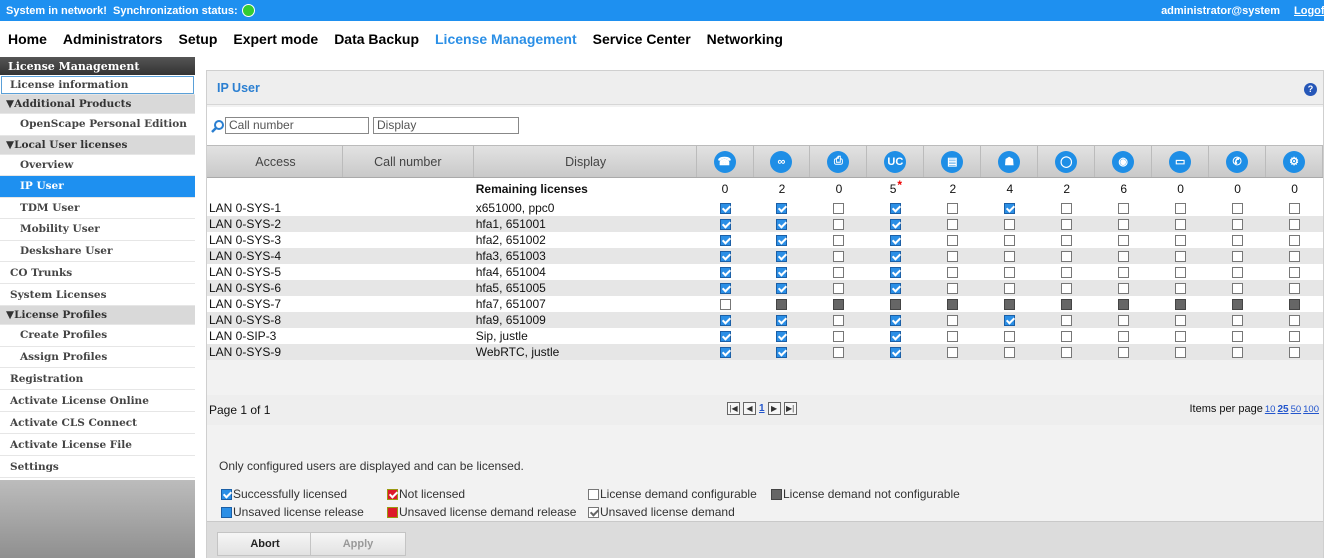  Describe the element at coordinates (358, 544) in the screenshot. I see `apply-button: Apply` at that location.